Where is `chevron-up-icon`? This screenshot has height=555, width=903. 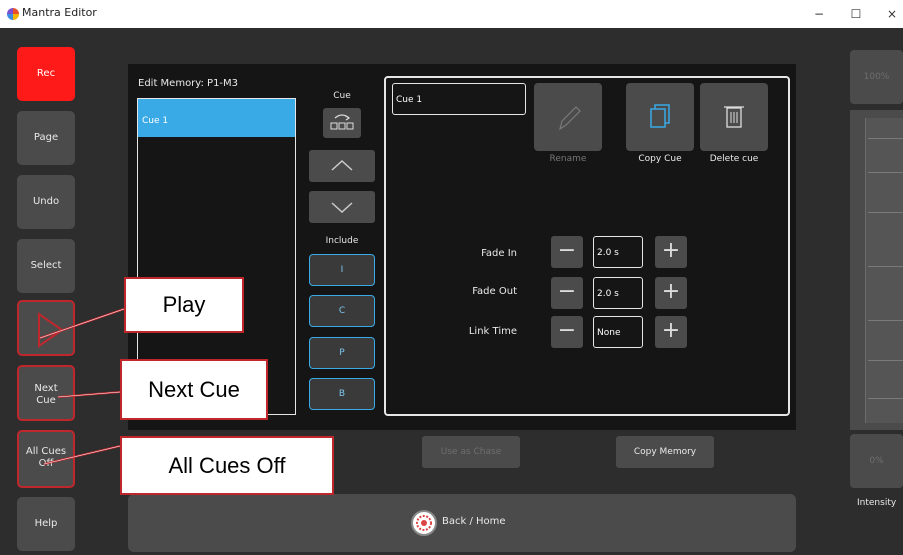 chevron-up-icon is located at coordinates (342, 165).